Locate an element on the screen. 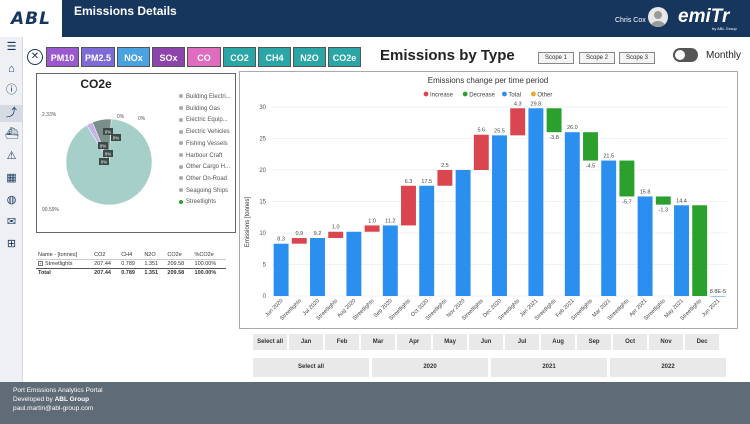 The width and height of the screenshot is (750, 424). company-logo: ABL is located at coordinates (31, 18).